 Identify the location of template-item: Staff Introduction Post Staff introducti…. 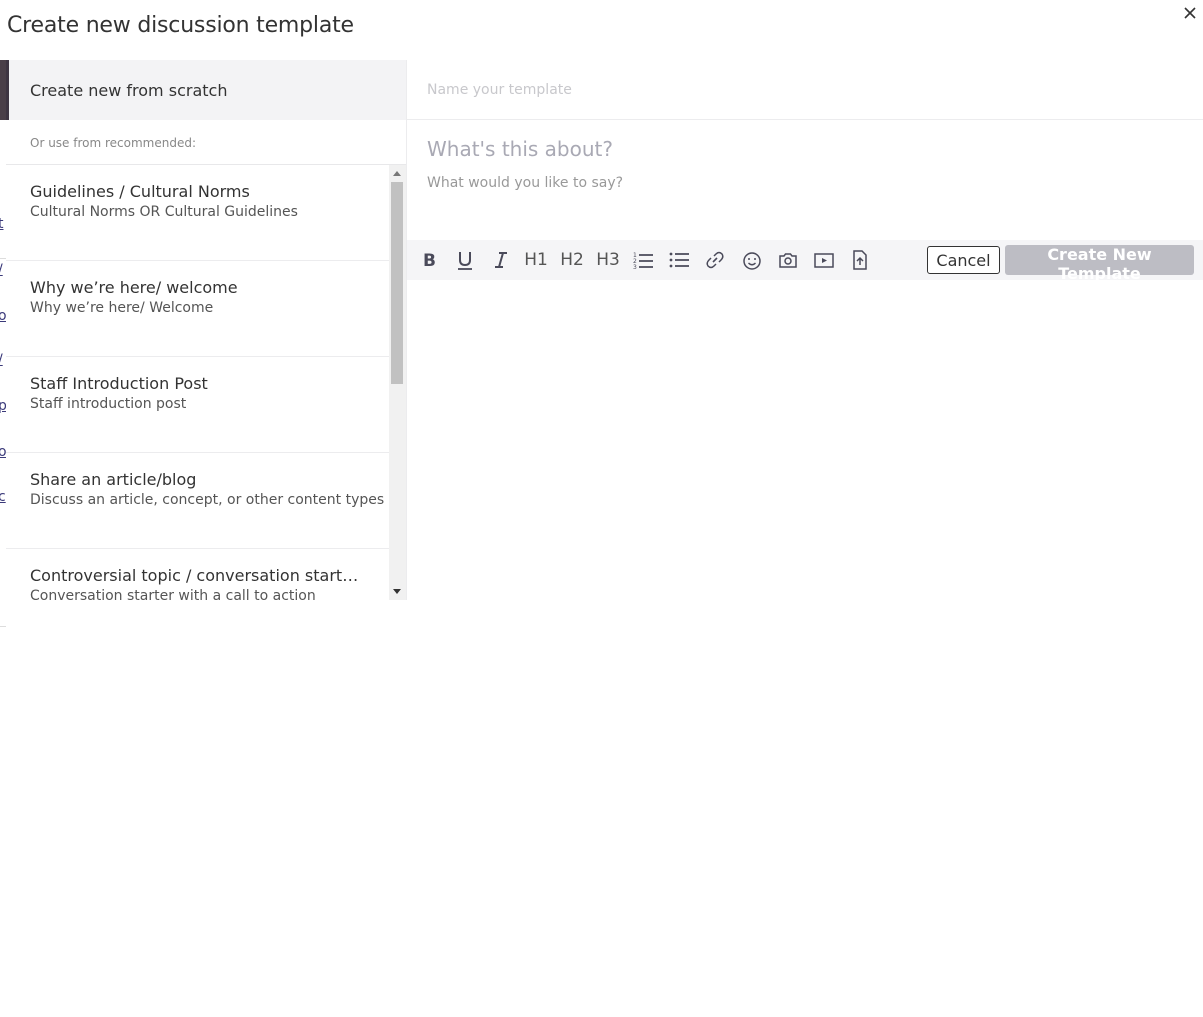
(197, 405).